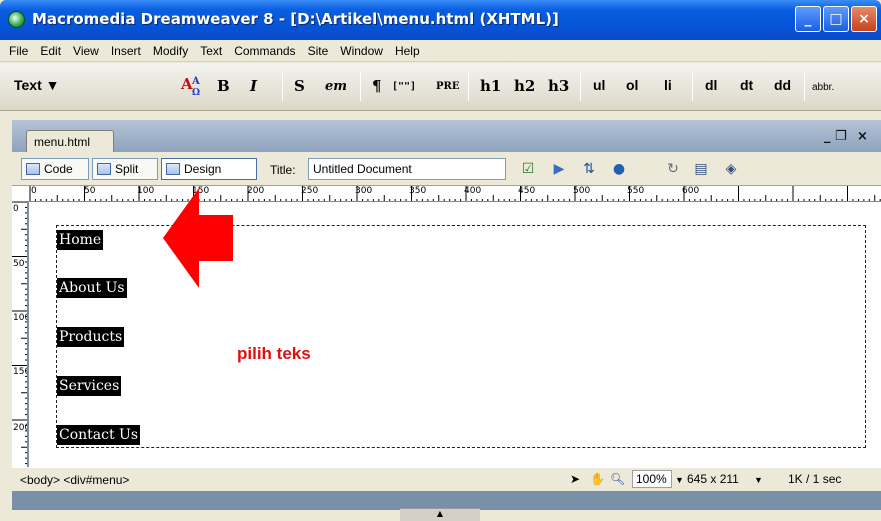  Describe the element at coordinates (836, 19) in the screenshot. I see `maximize-button: □` at that location.